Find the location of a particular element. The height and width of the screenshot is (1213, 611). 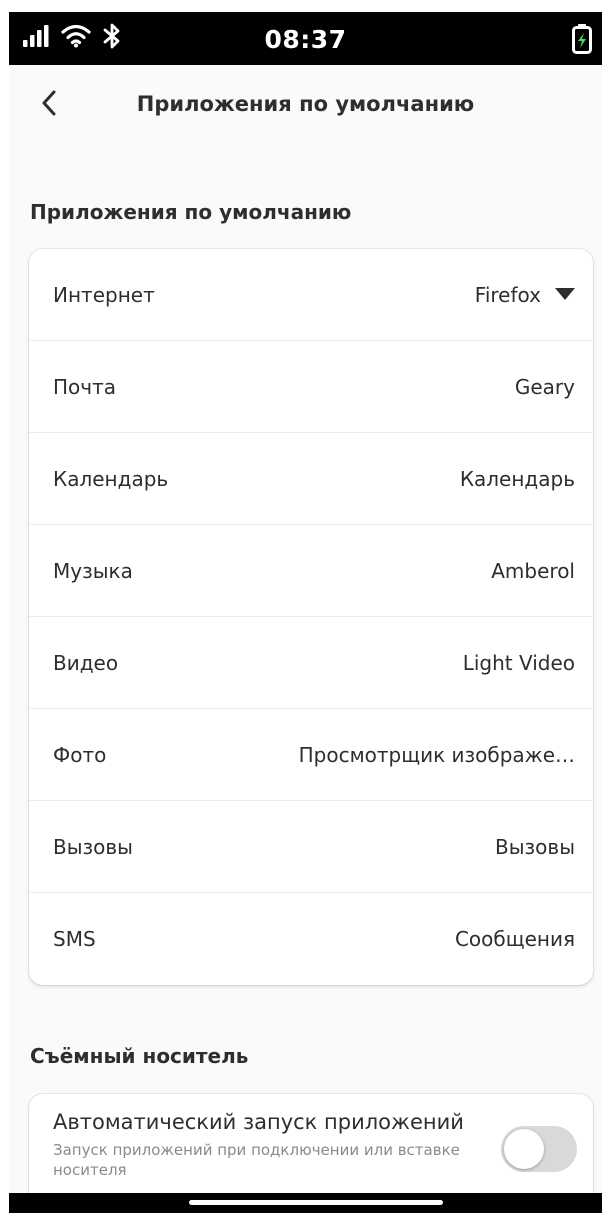

row-label: Фото is located at coordinates (80, 754).